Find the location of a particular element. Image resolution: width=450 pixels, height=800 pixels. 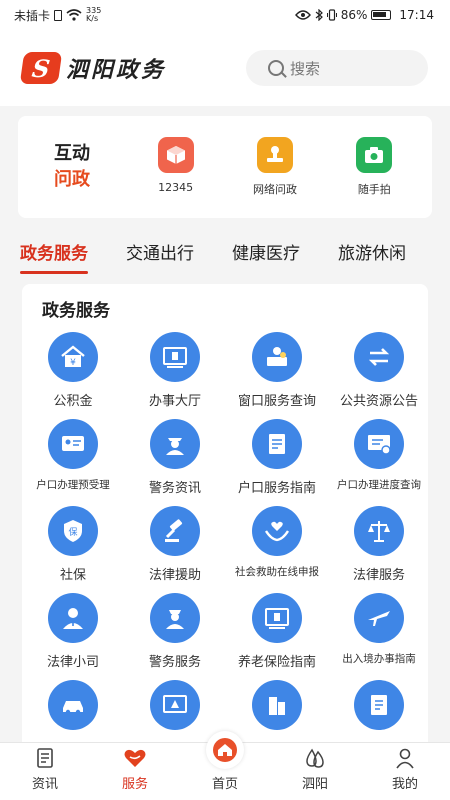

battery-percent: 86% is located at coordinates (354, 15).